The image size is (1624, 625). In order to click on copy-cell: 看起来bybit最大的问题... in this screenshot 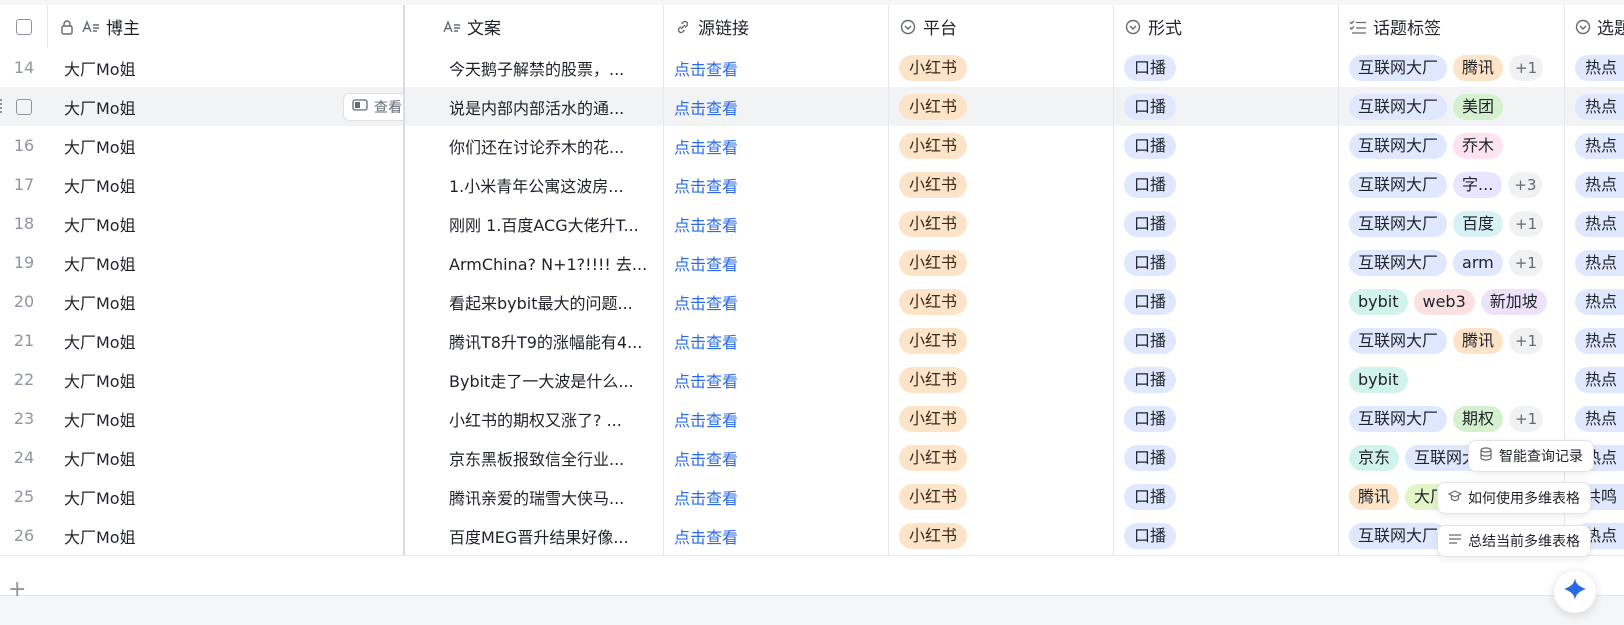, I will do `click(550, 301)`.